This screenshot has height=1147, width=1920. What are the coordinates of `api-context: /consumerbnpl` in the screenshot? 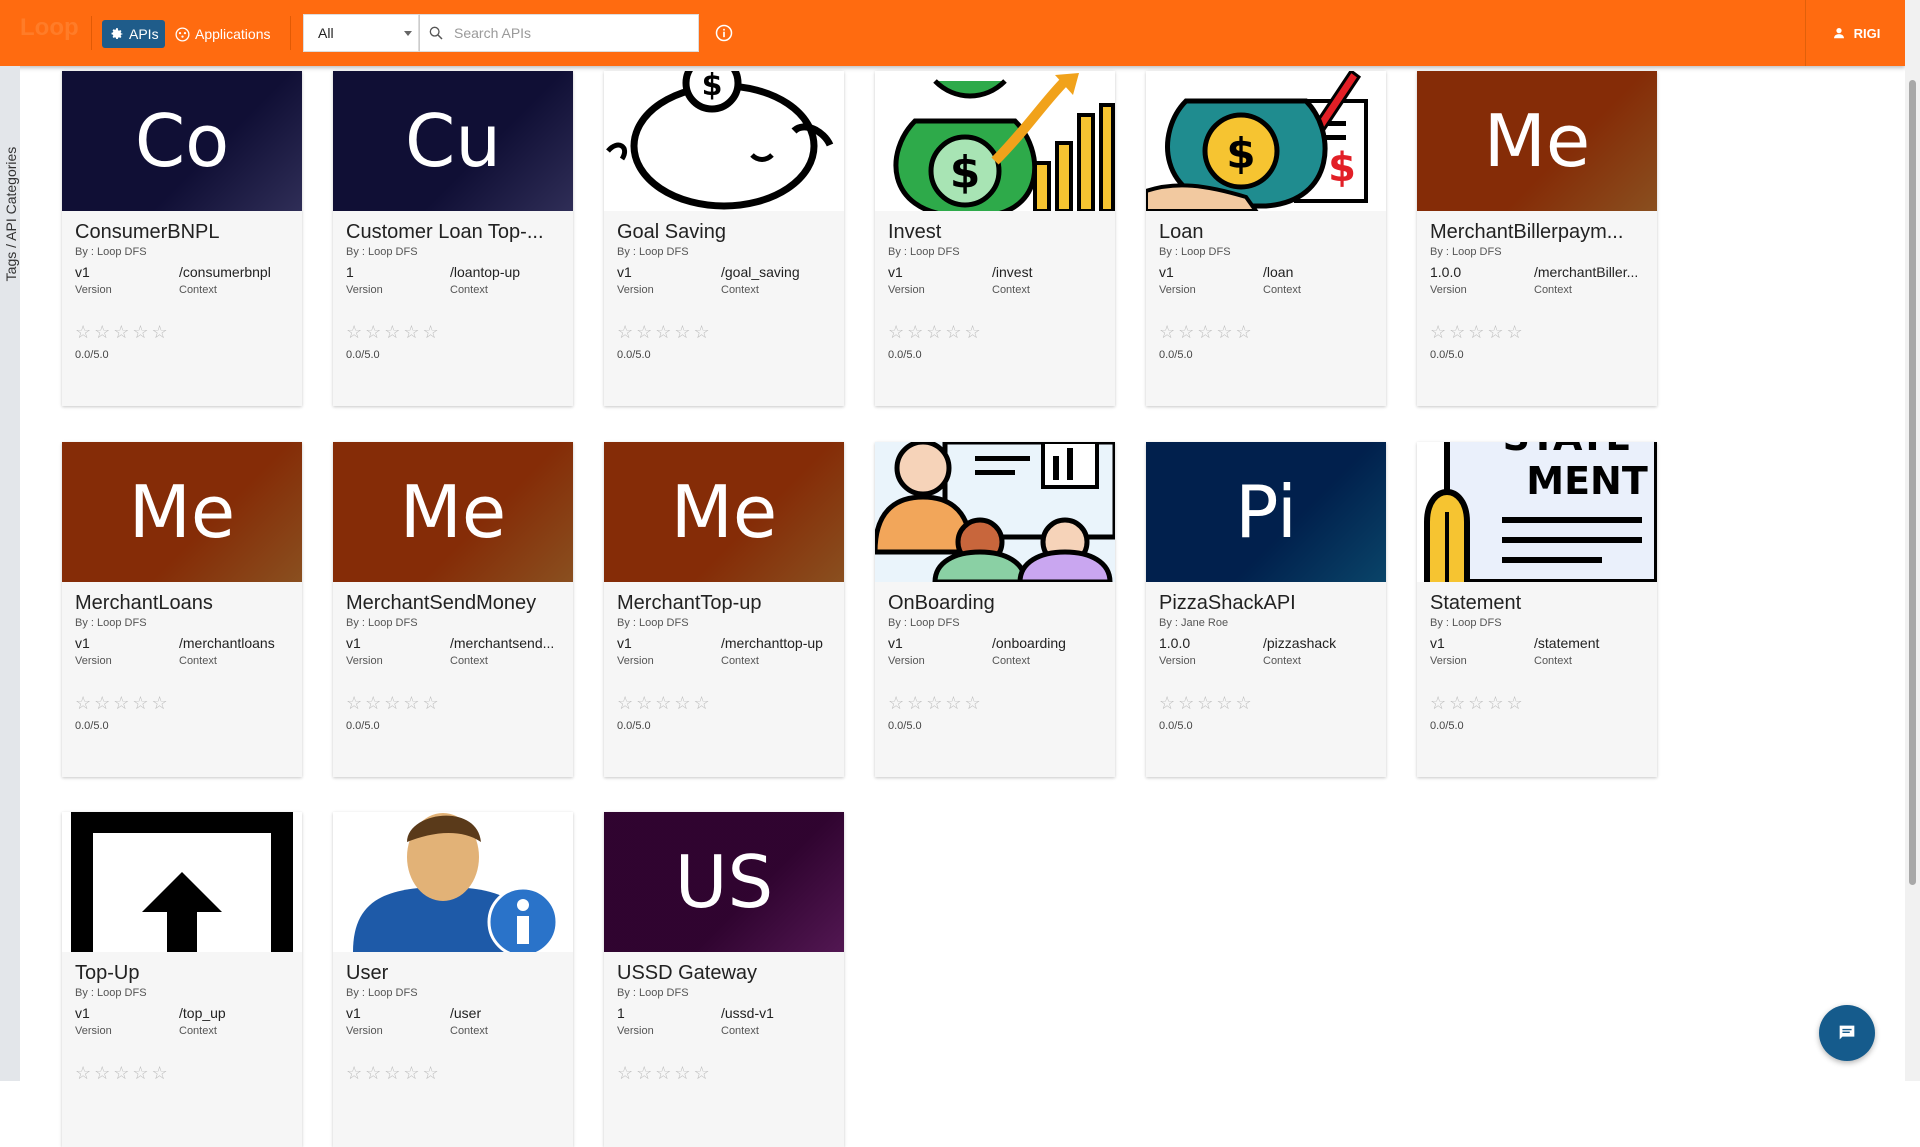 It's located at (225, 272).